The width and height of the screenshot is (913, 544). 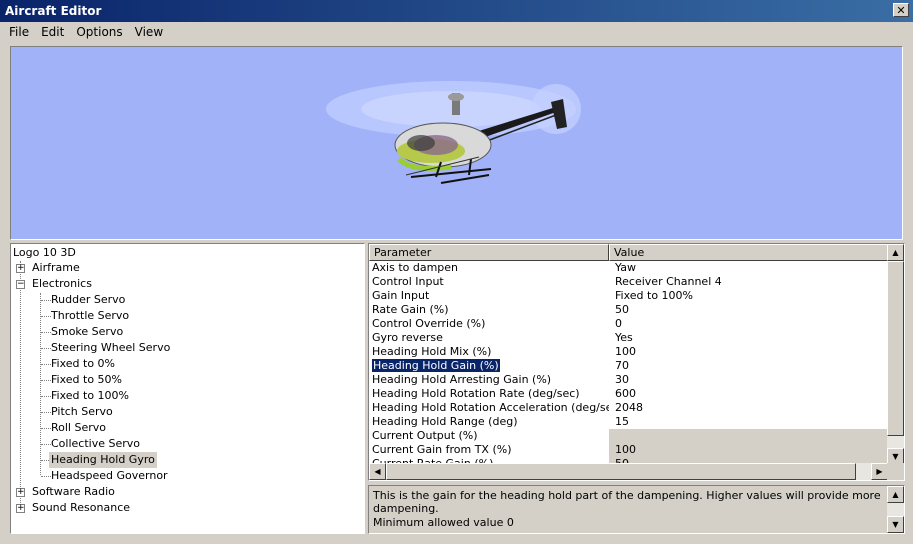 I want to click on table-row: Control Override (%) 0, so click(x=628, y=324).